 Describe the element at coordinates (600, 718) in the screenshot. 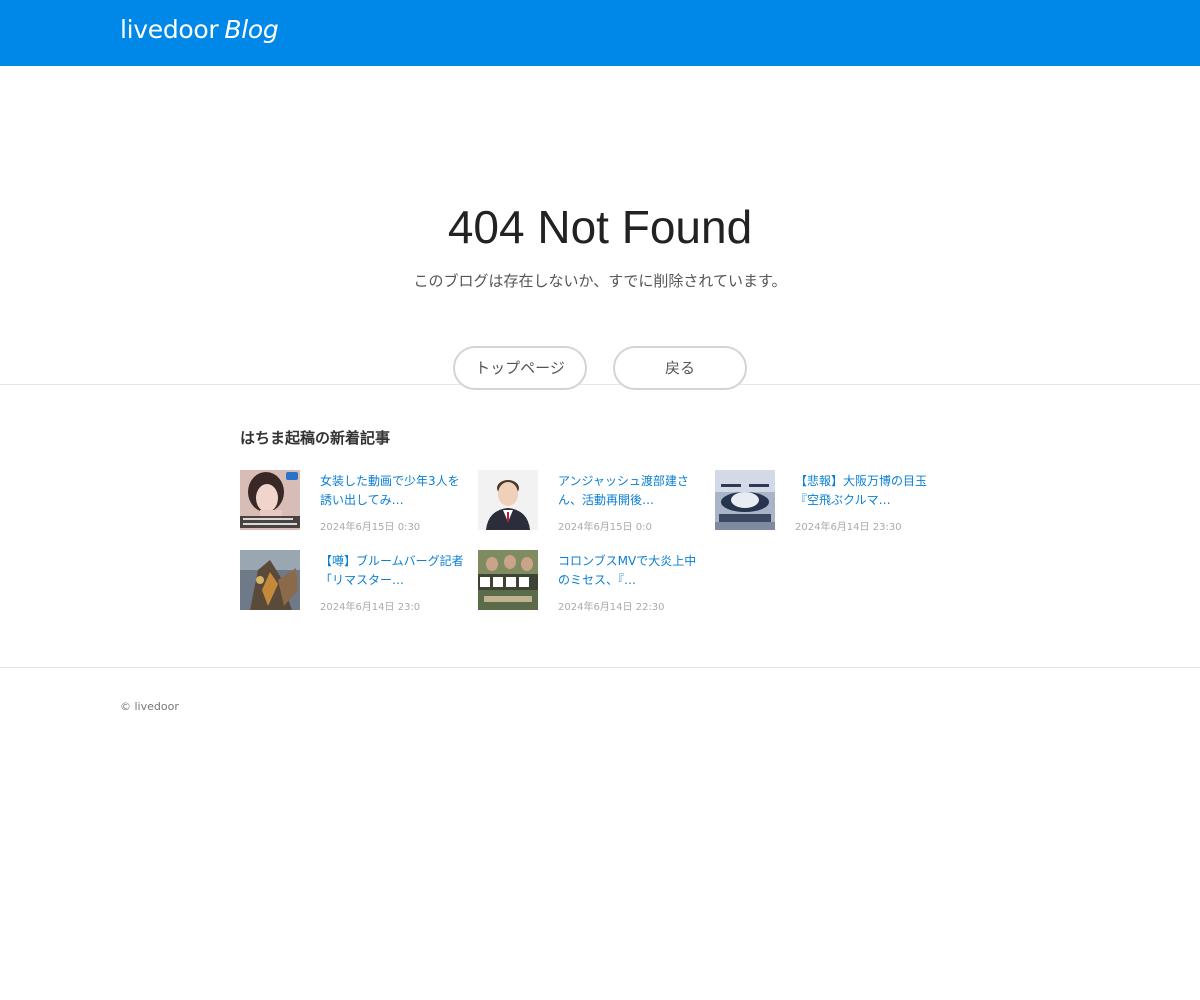

I see `site-footer: © livedoor` at that location.